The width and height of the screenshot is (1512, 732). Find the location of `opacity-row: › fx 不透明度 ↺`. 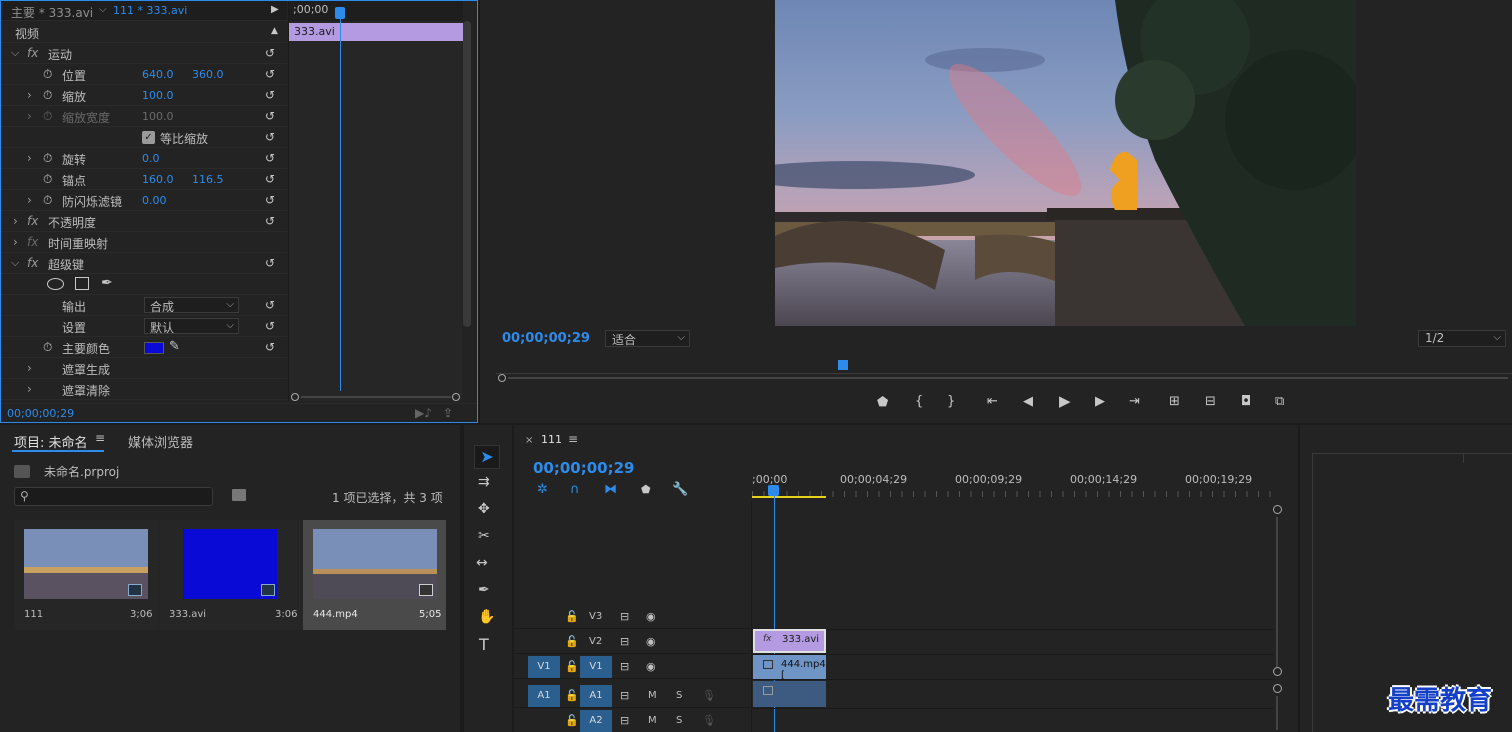

opacity-row: › fx 不透明度 ↺ is located at coordinates (144, 221).